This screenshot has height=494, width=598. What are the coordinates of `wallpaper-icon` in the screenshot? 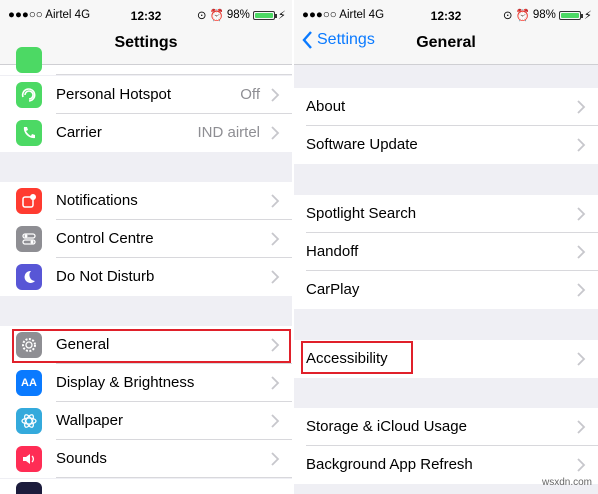 It's located at (29, 421).